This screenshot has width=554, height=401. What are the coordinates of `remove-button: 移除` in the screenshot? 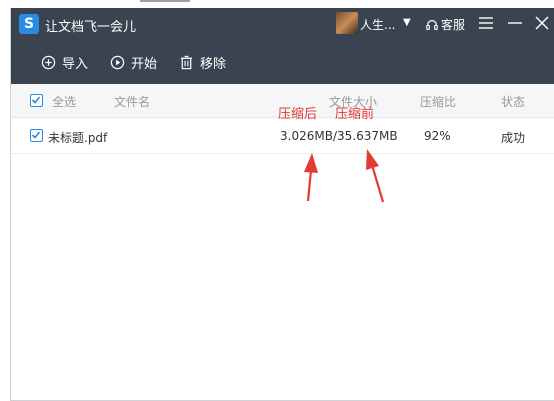 It's located at (203, 62).